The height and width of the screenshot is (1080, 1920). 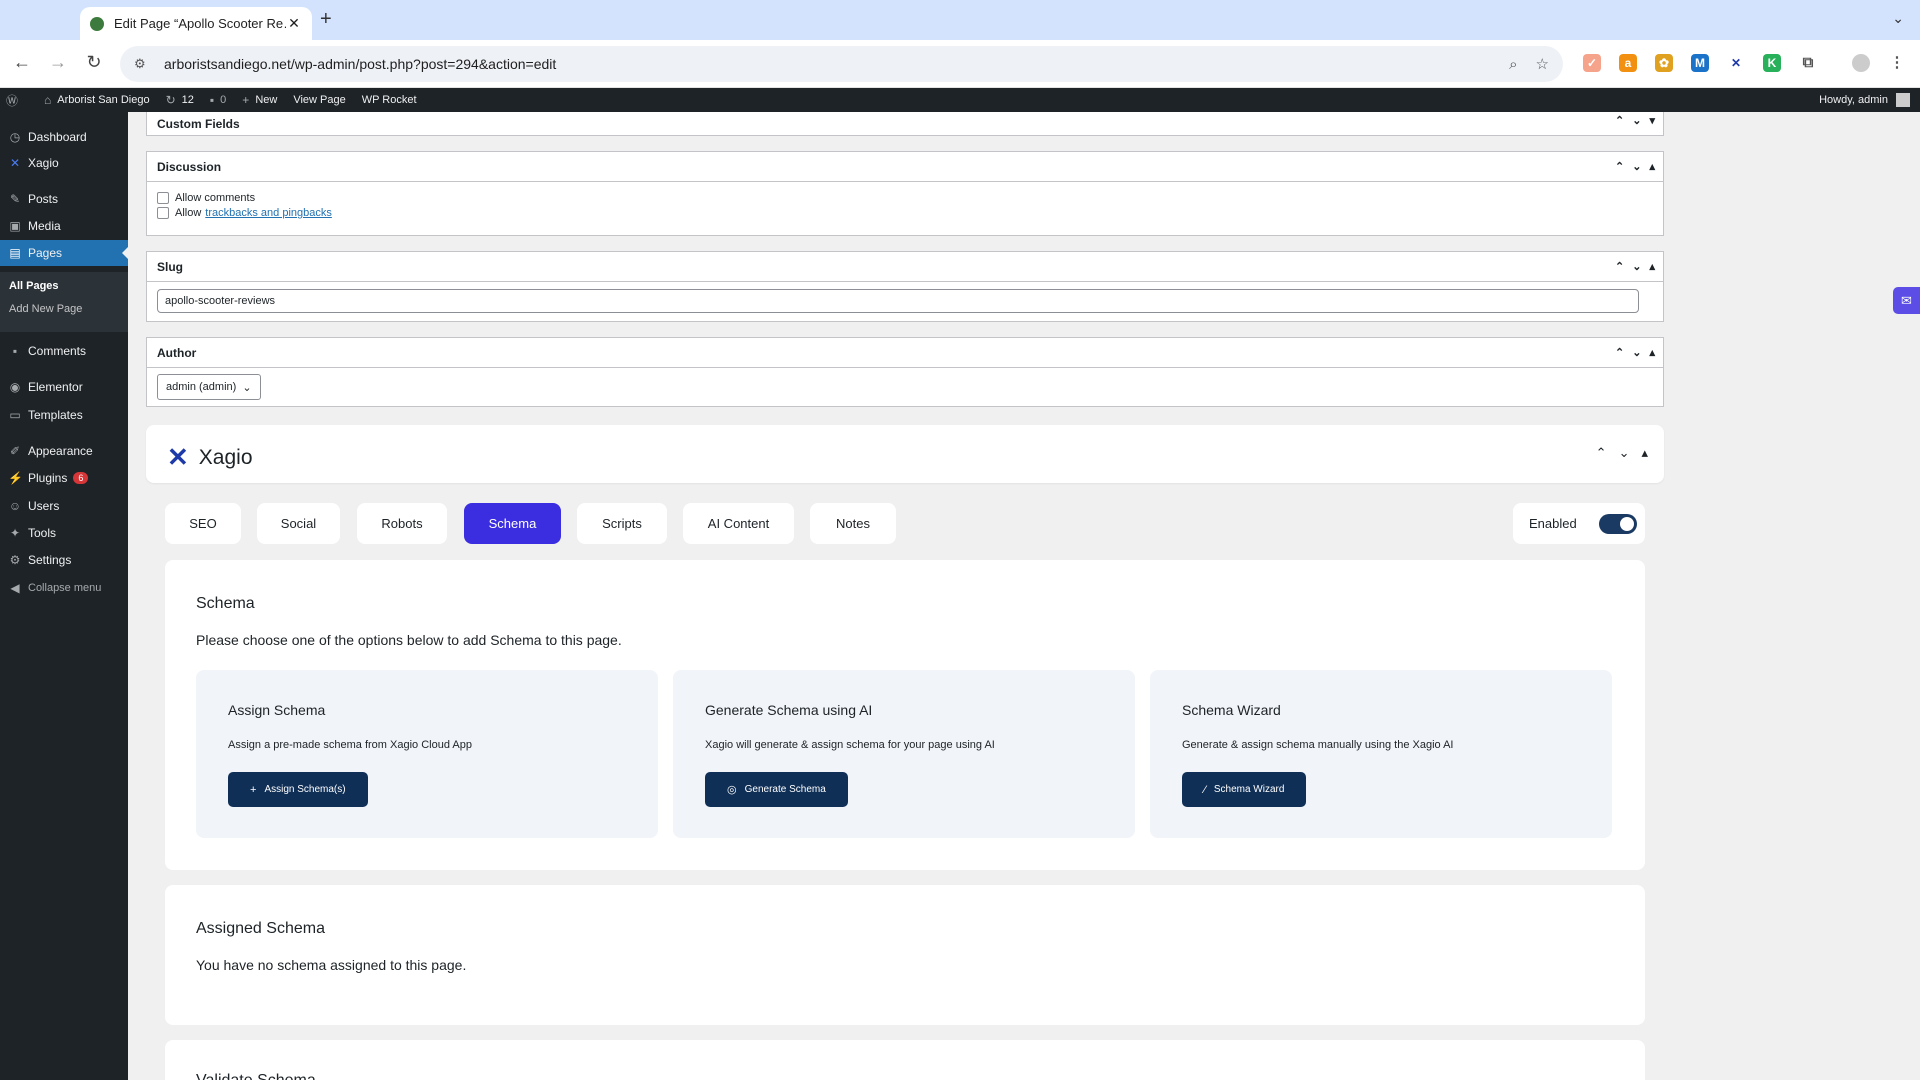 I want to click on custom-fields-box: Custom Fields ⌃ ⌄ ▾, so click(x=905, y=124).